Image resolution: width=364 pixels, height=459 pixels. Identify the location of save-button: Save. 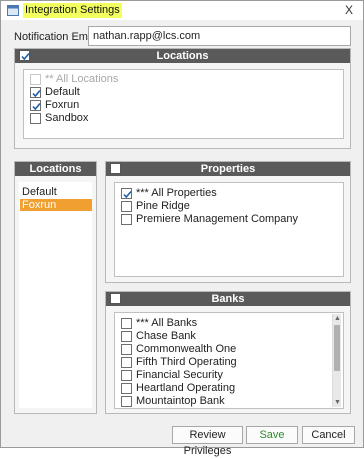
(272, 435).